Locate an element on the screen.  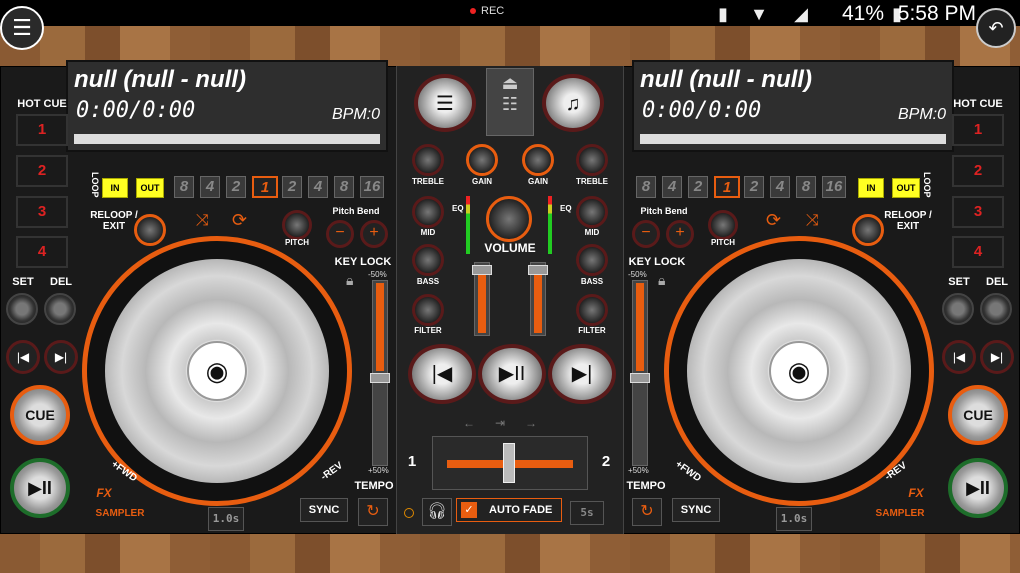
sync-icon-button-a: ↻ is located at coordinates (373, 512).